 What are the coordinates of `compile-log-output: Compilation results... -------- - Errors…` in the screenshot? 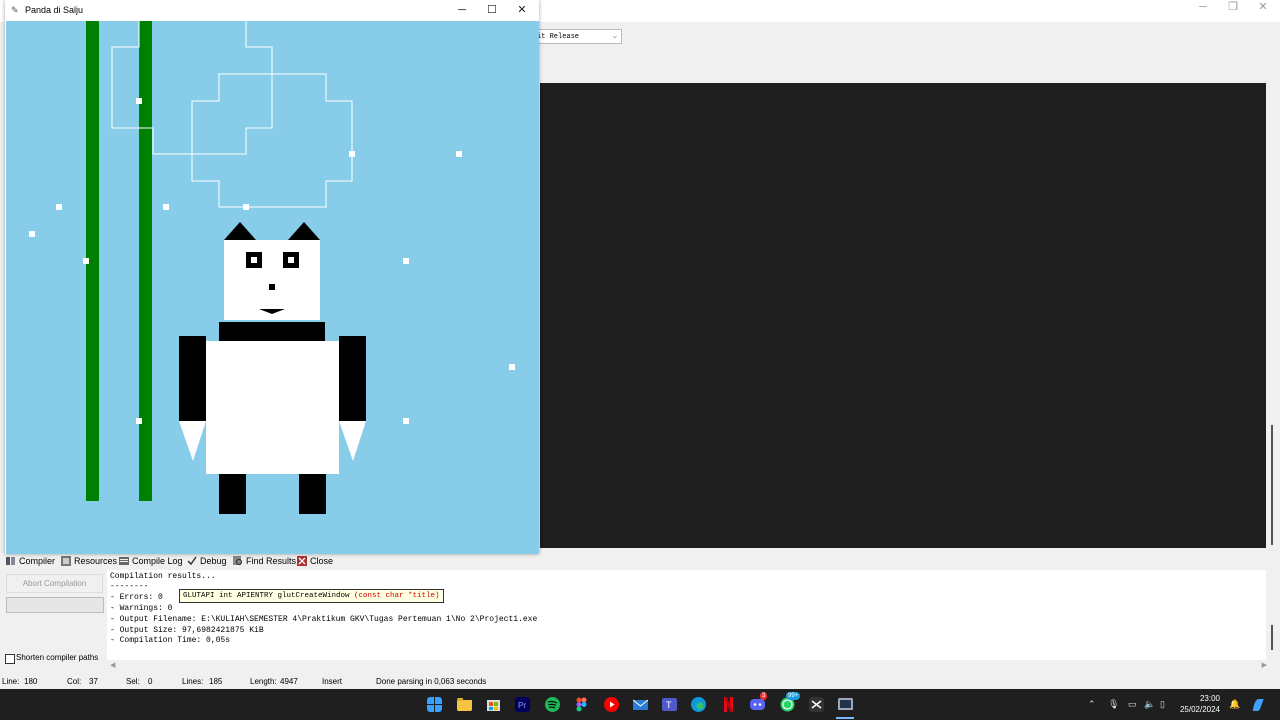 It's located at (689, 615).